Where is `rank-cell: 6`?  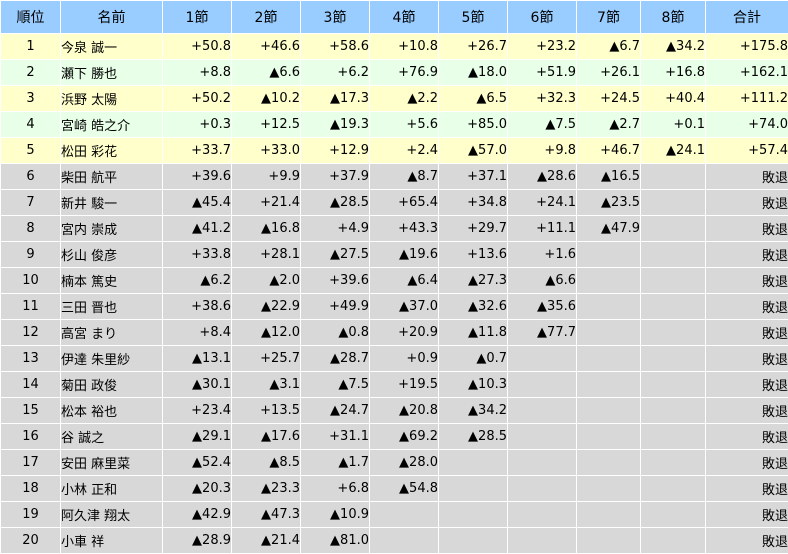
rank-cell: 6 is located at coordinates (31, 177).